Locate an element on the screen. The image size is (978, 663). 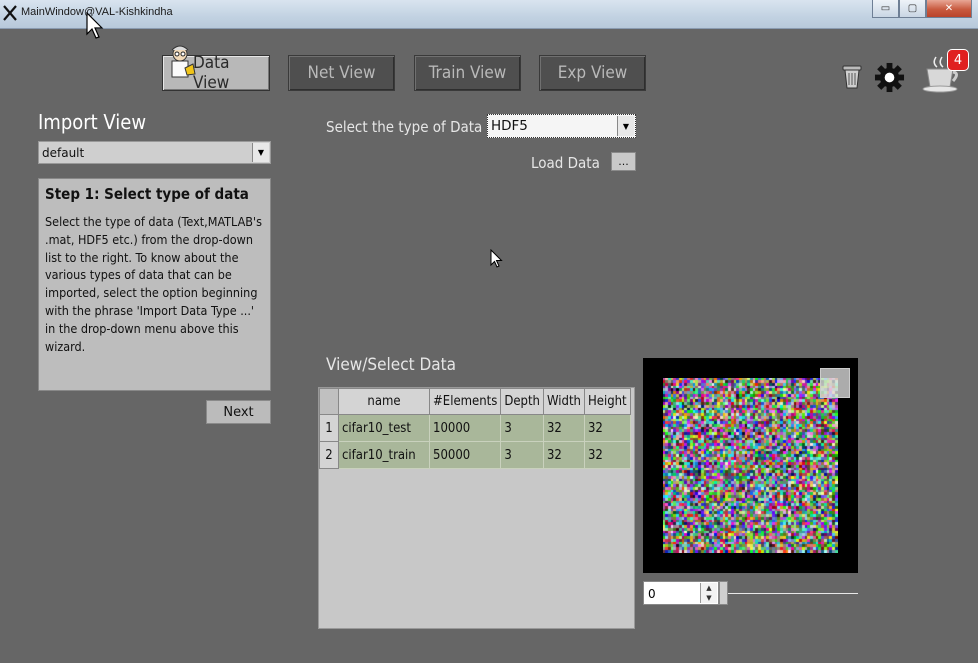
data-type-label: Select the type of Data is located at coordinates (404, 127).